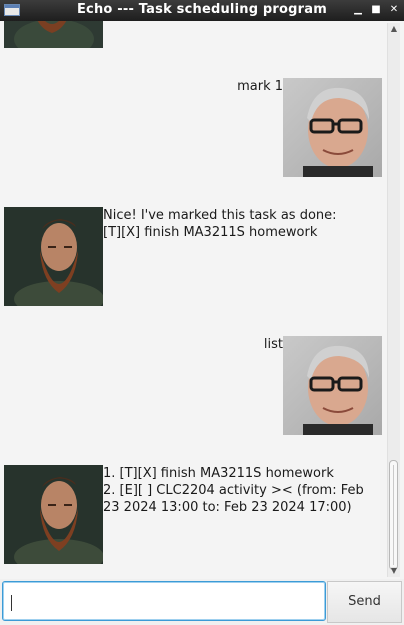 This screenshot has height=625, width=404. I want to click on bot-message-line: Nice! I've marked this task as done:, so click(220, 215).